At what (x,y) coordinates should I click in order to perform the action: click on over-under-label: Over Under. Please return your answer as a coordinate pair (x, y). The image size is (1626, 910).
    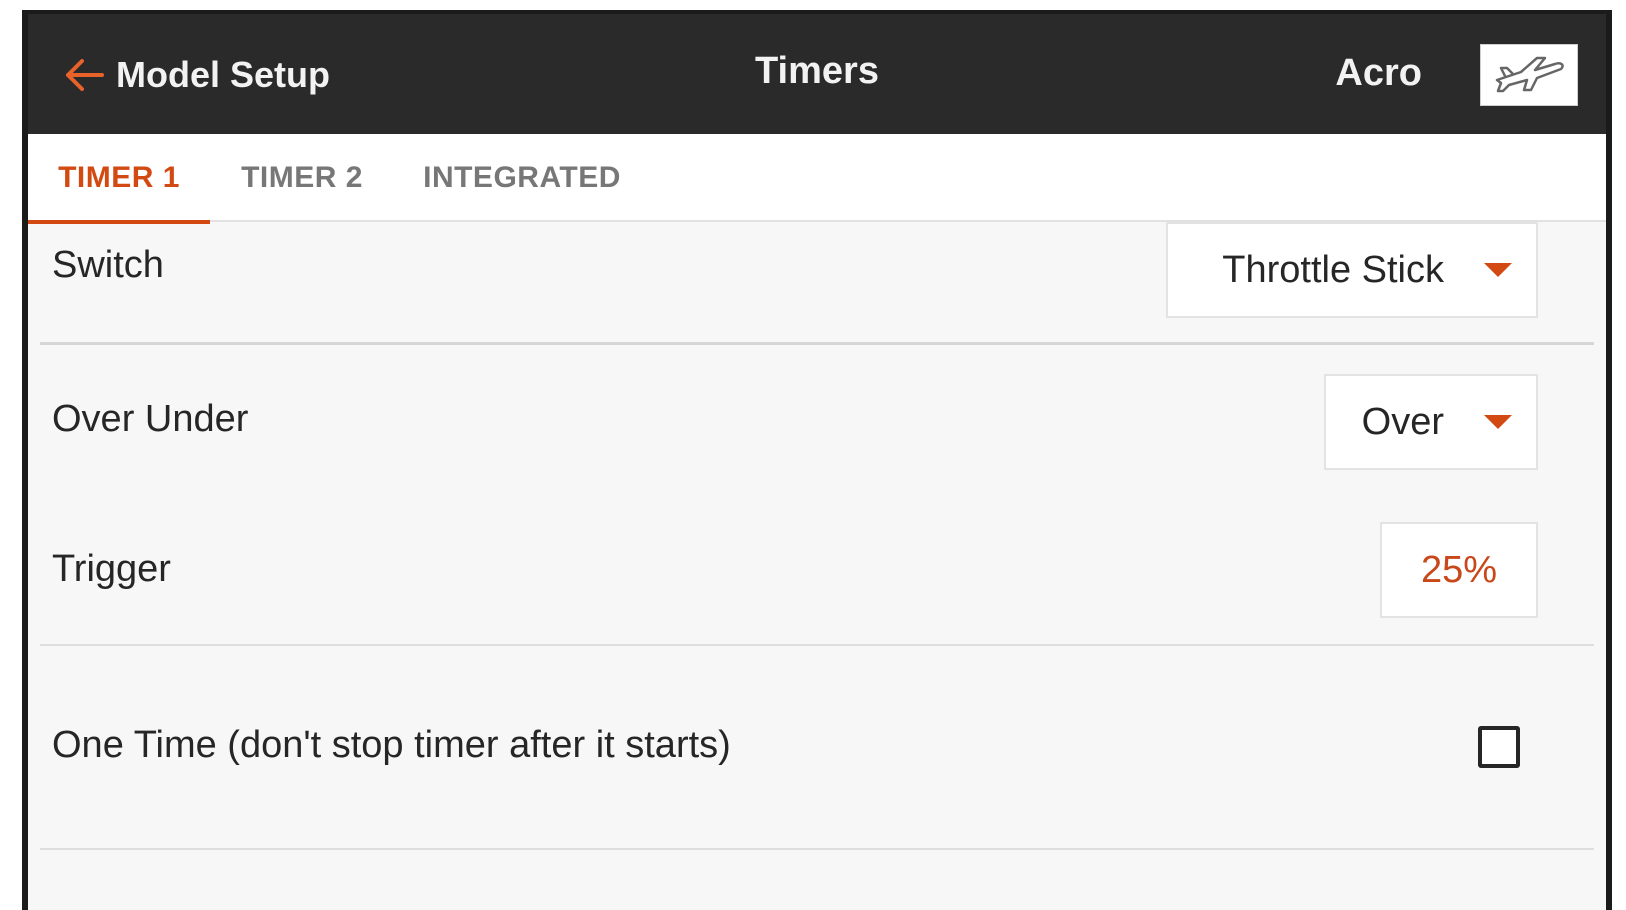
    Looking at the image, I should click on (150, 419).